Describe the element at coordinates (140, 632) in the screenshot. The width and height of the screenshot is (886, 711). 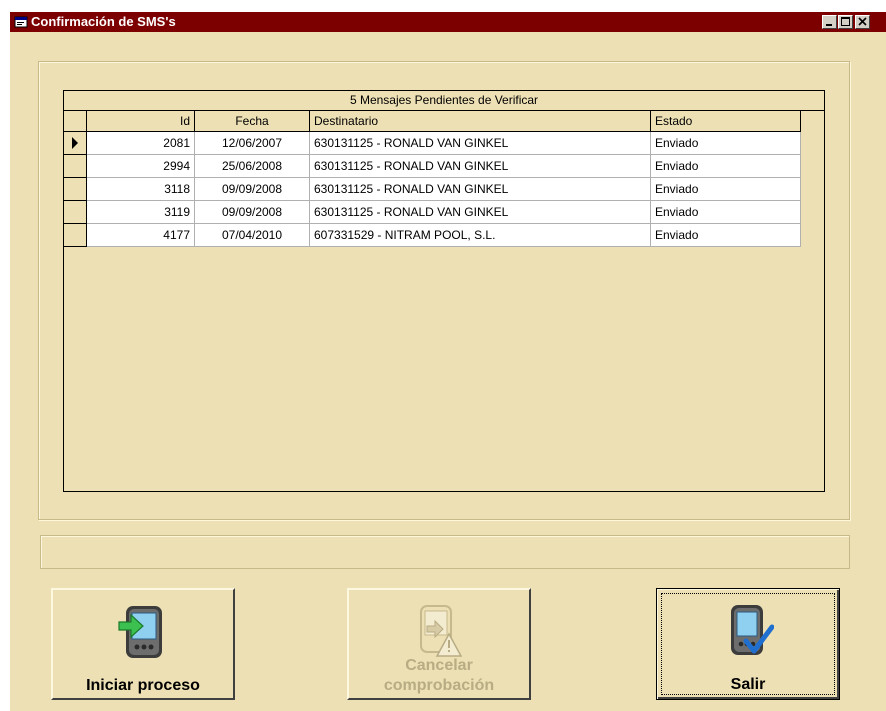
I see `pda-arrow-icon` at that location.